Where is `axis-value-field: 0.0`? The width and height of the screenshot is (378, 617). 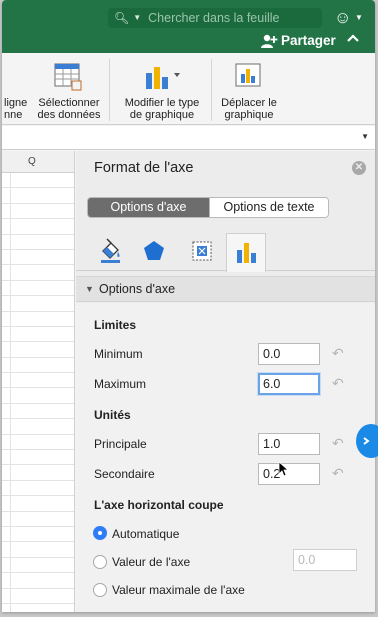 axis-value-field: 0.0 is located at coordinates (325, 560).